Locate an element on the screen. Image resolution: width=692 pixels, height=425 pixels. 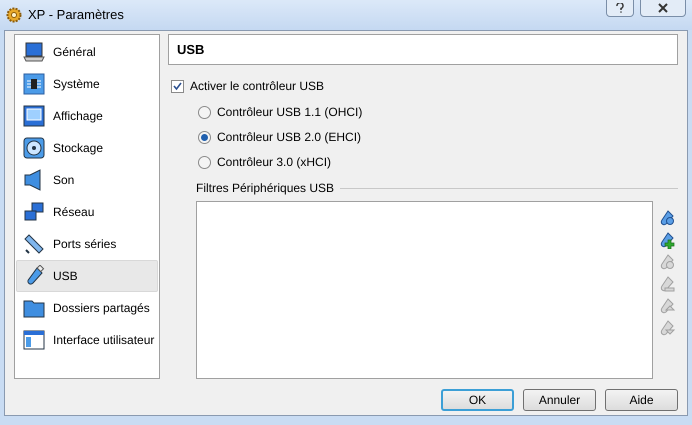
enable-usb-checkbox: Activer le contrôleur USB is located at coordinates (247, 86).